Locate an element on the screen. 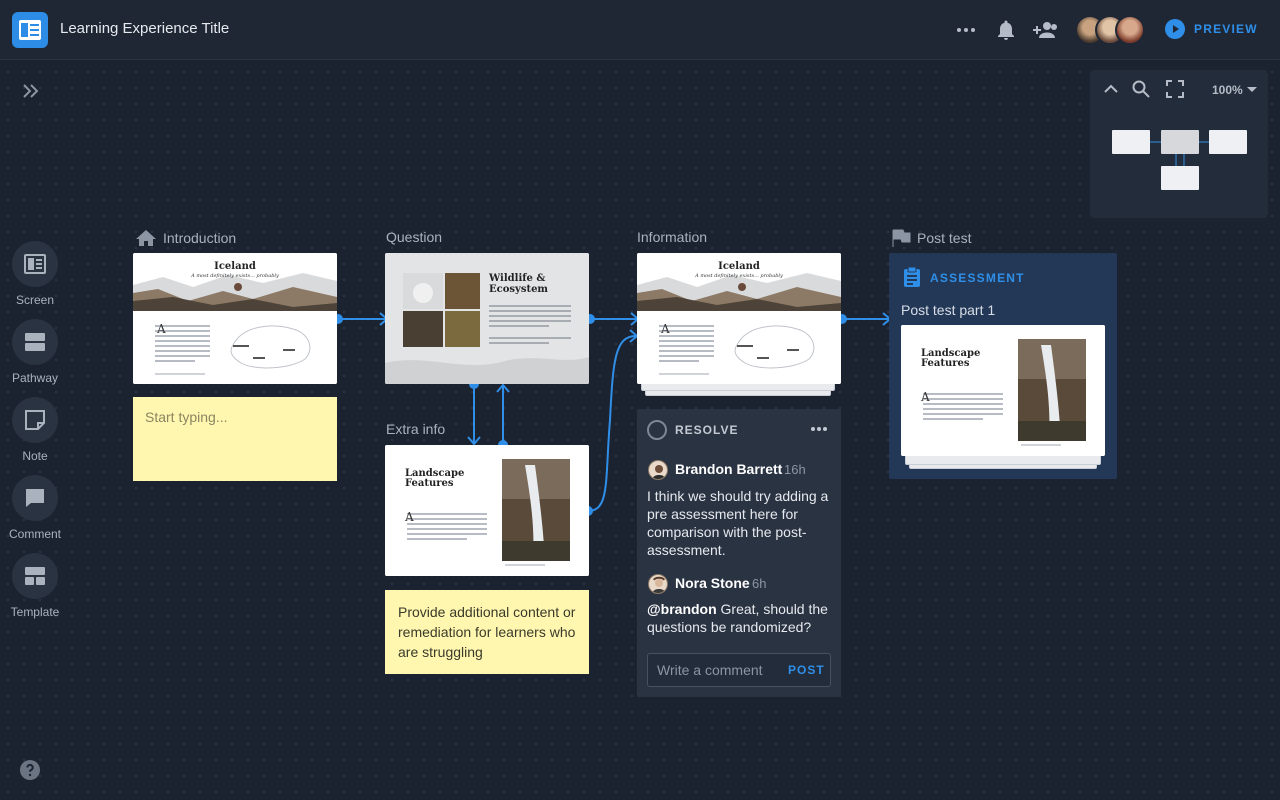 This screenshot has height=800, width=1280. screen-card-extra-info: A Landscape Features is located at coordinates (487, 510).